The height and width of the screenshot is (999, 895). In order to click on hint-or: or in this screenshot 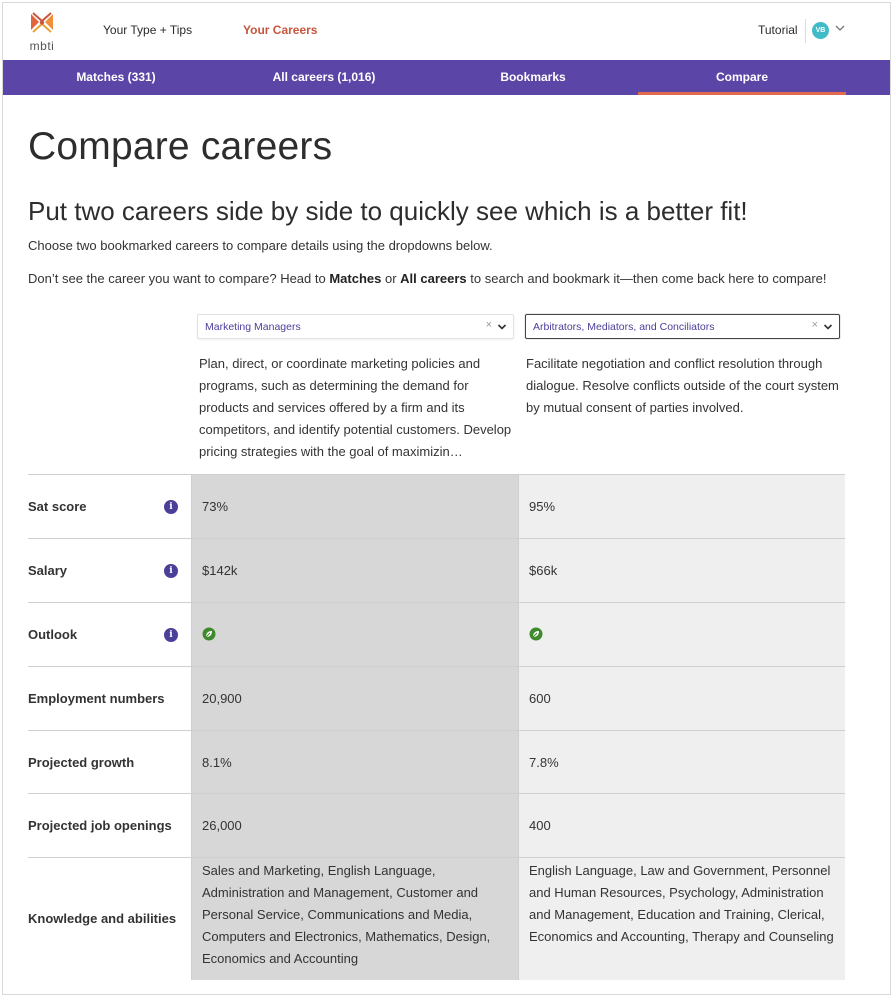, I will do `click(391, 278)`.